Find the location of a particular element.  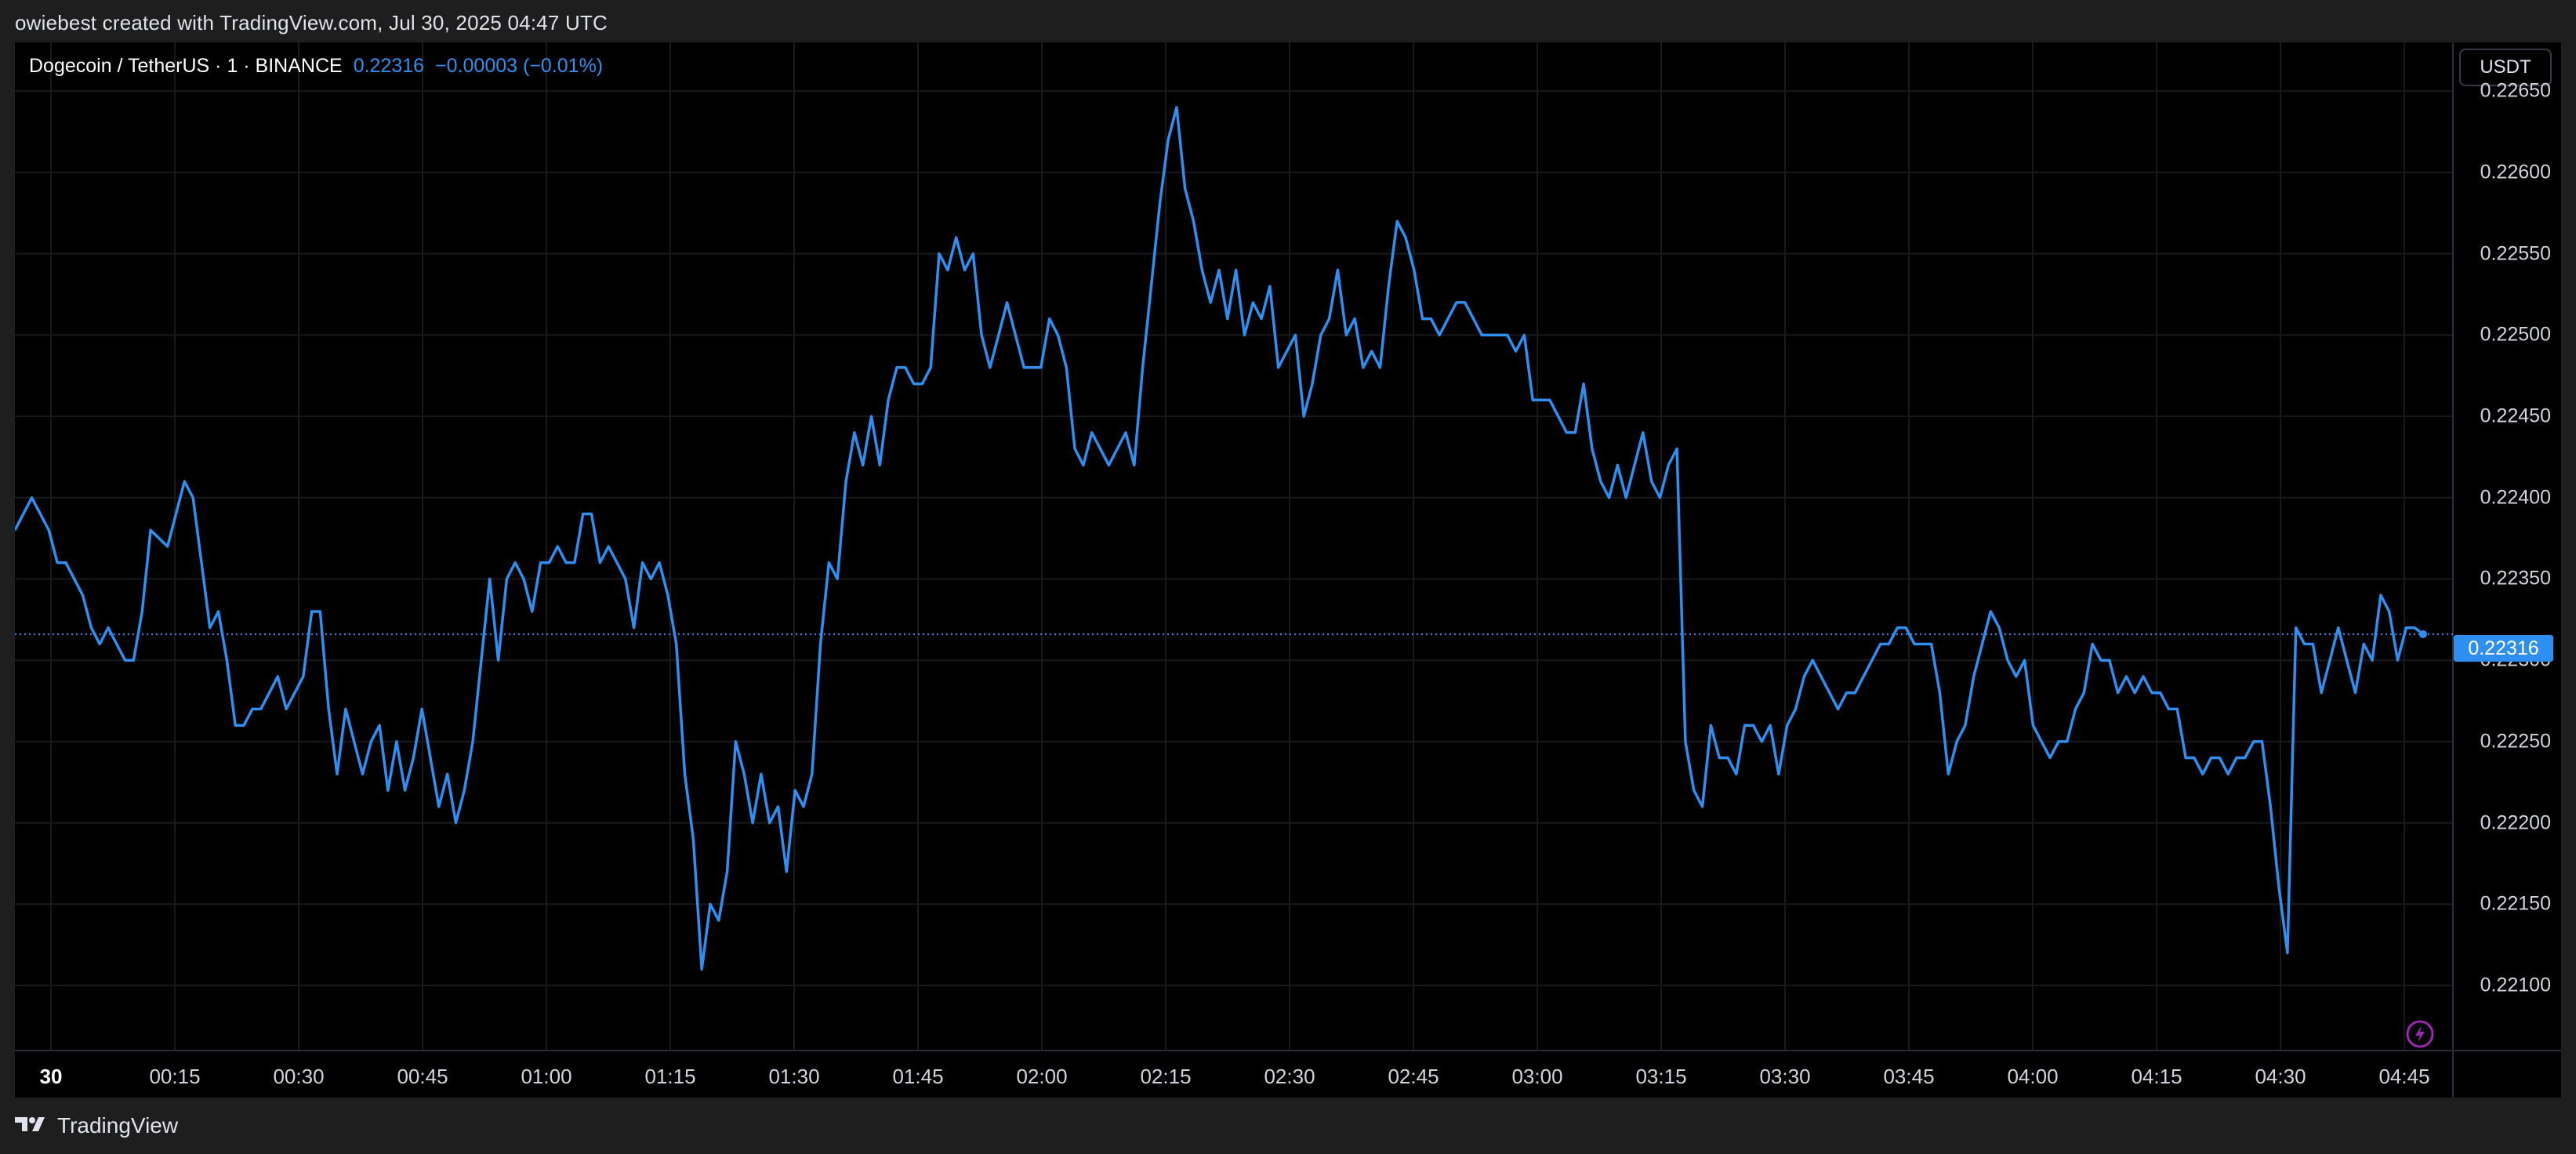

symbol-title: Dogecoin / TetherUS · 1 · BINANCE is located at coordinates (186, 66).